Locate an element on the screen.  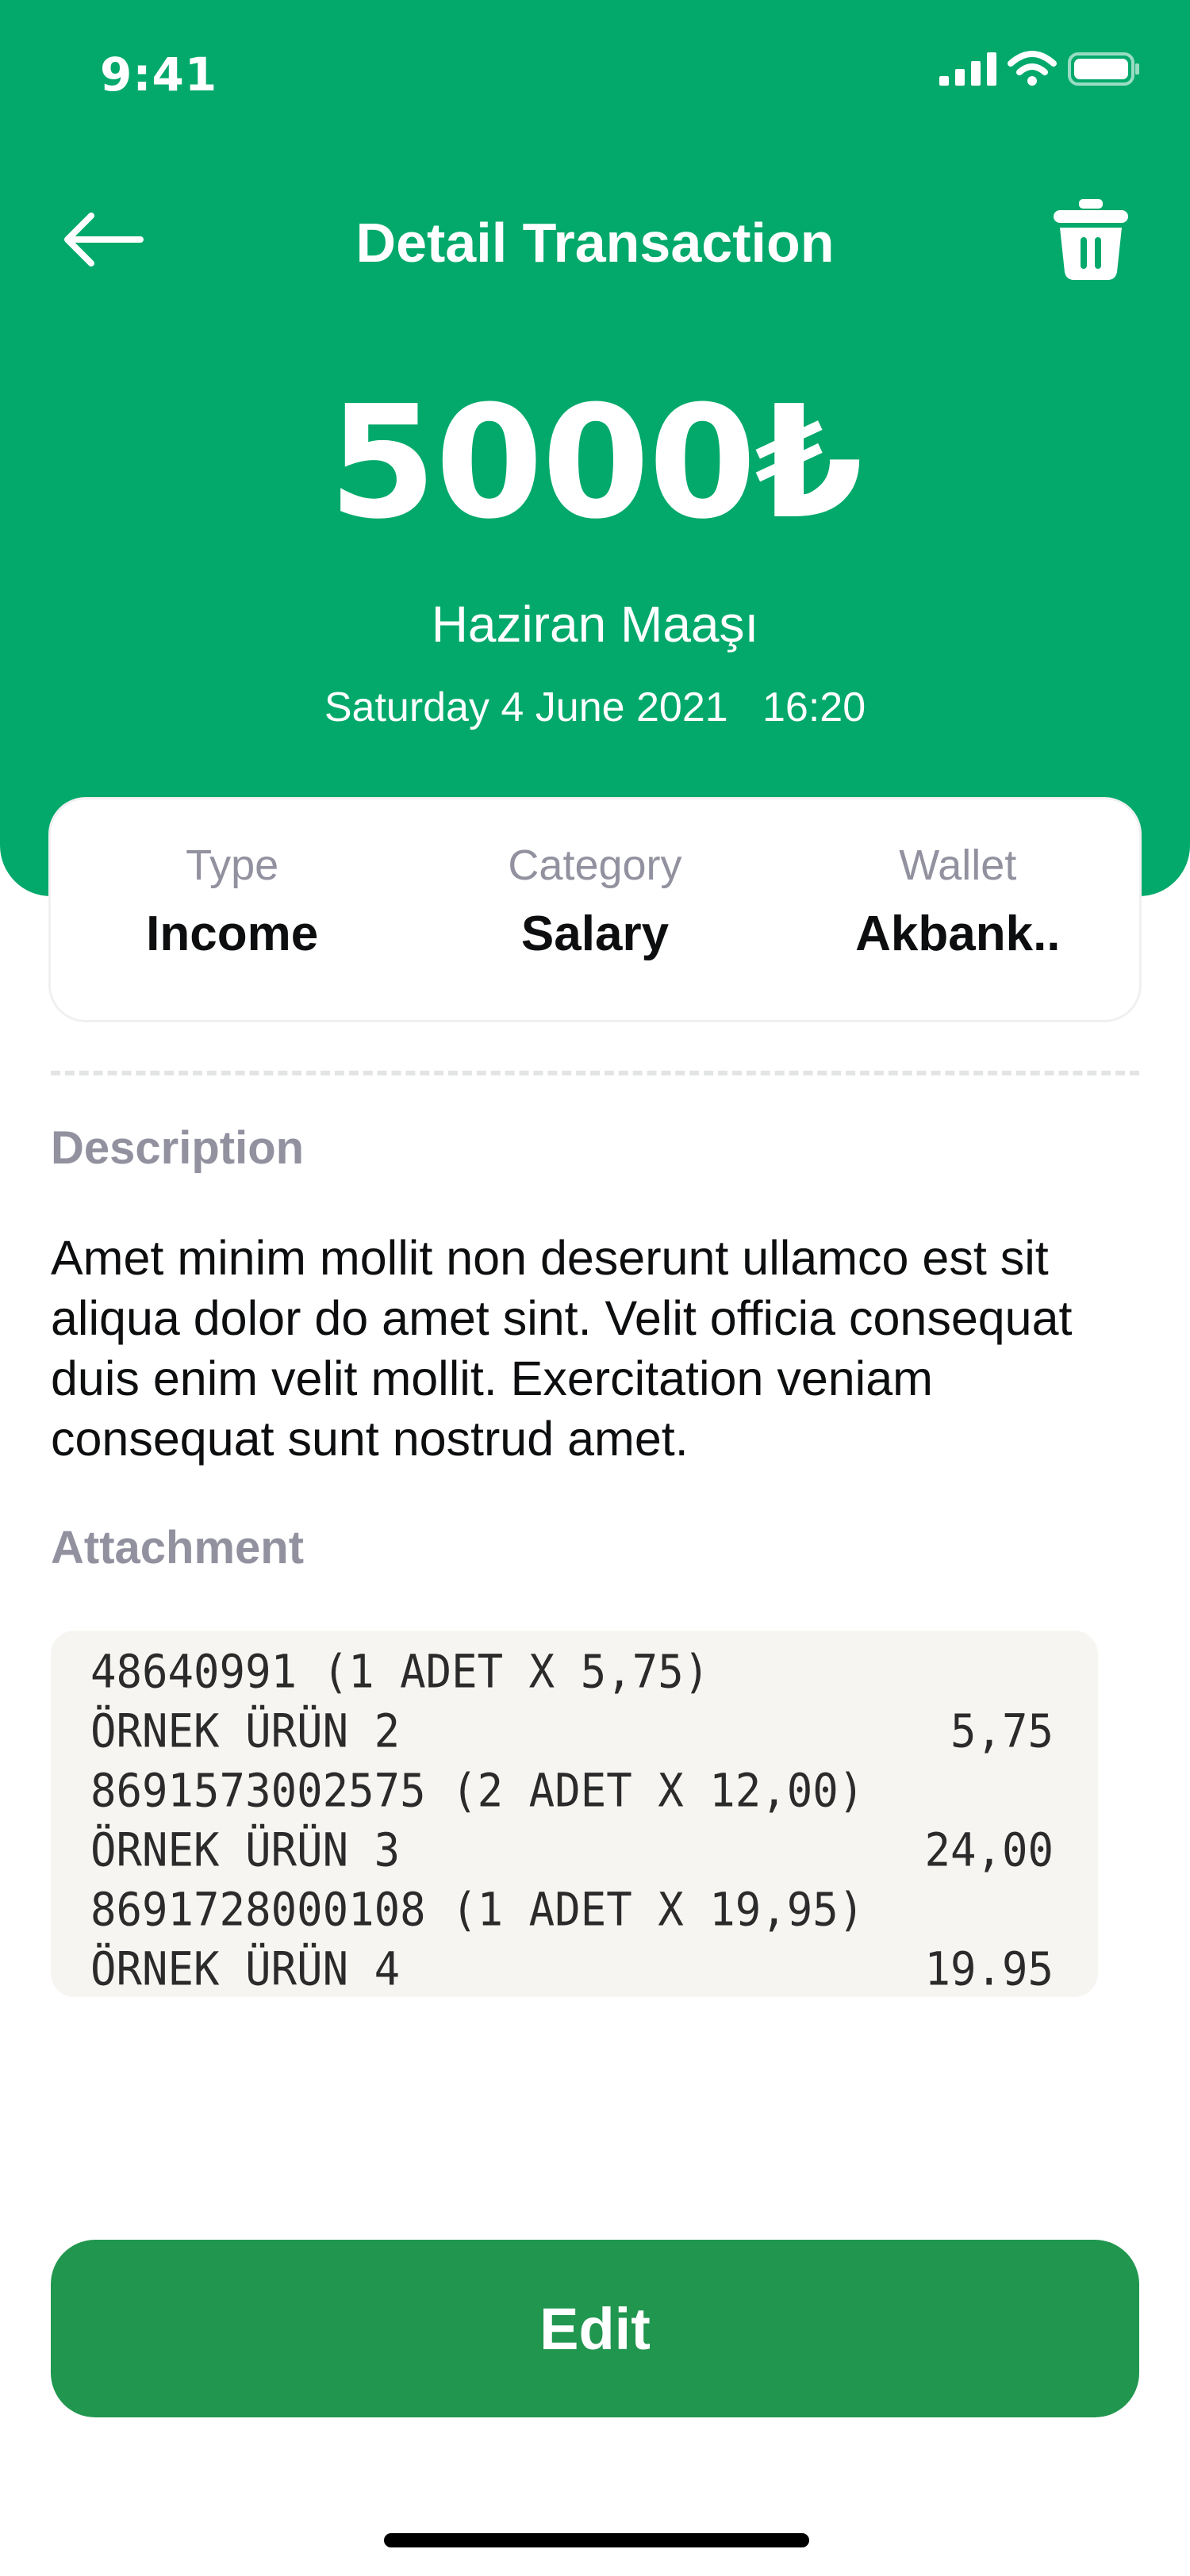
transaction-time: 16:20 is located at coordinates (814, 707).